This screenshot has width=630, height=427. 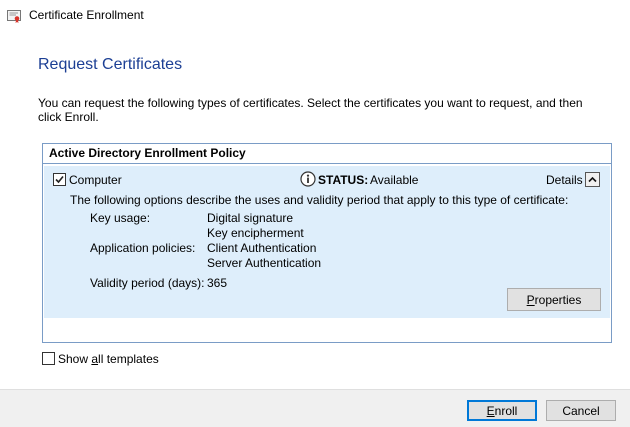 I want to click on window-title: Certificate Enrollment, so click(x=86, y=15).